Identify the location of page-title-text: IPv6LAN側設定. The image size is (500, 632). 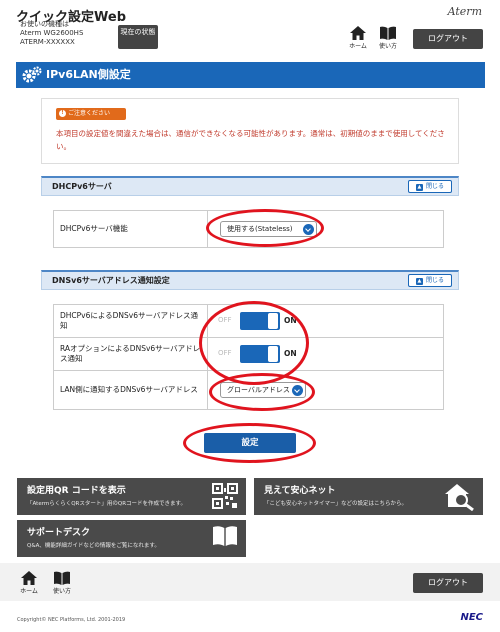
(88, 74).